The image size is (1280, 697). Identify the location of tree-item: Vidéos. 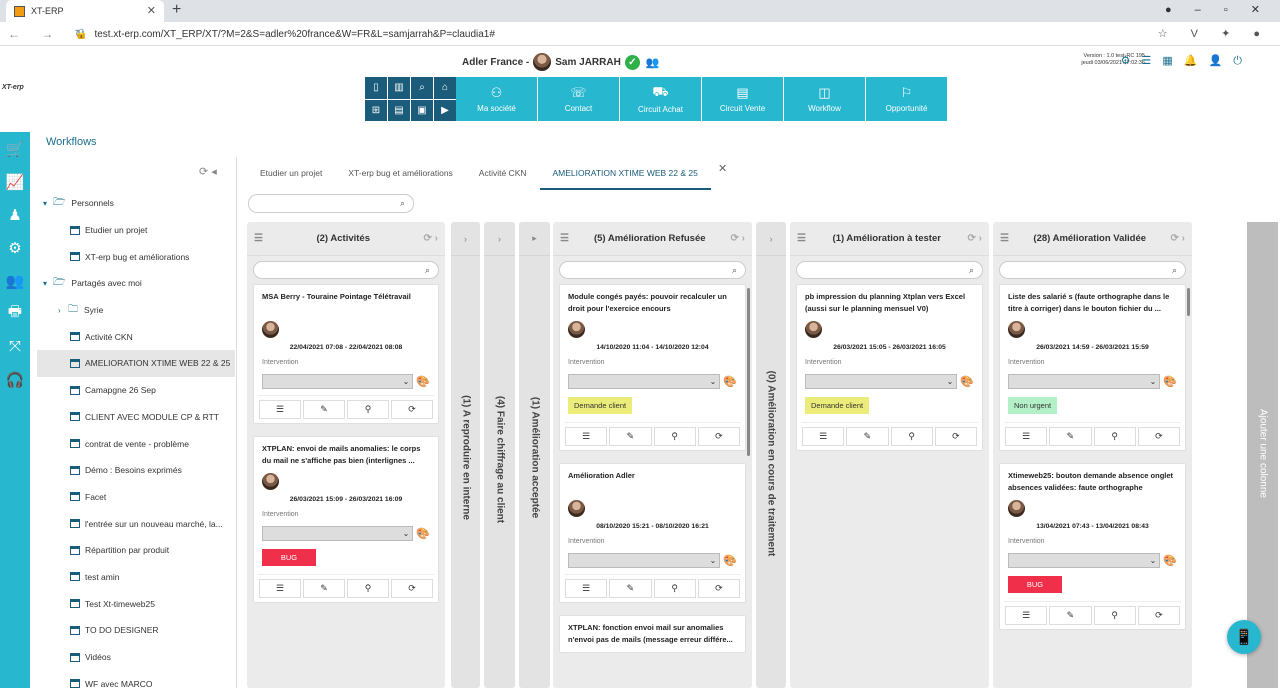
(136, 657).